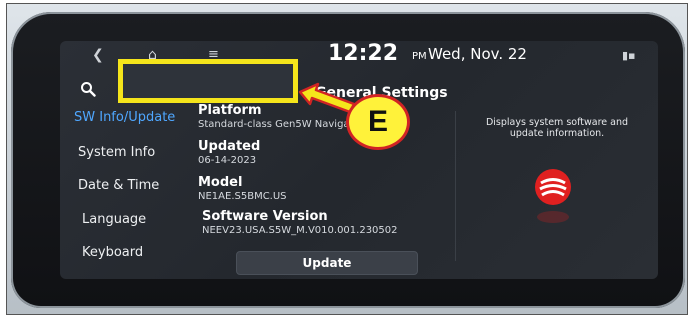 The image size is (694, 320). Describe the element at coordinates (327, 263) in the screenshot. I see `update-button: Update` at that location.